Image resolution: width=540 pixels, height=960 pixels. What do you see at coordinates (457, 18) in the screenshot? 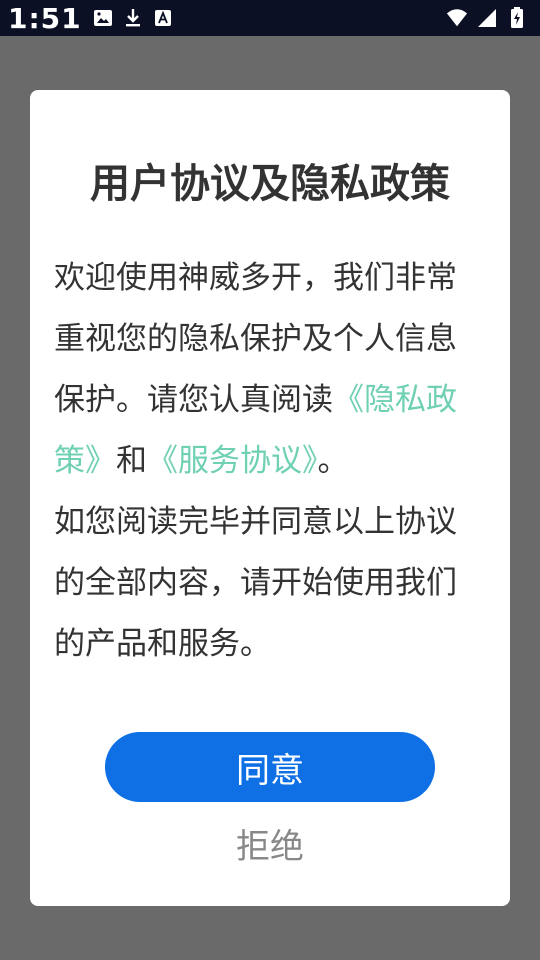
I see `wifi-icon` at bounding box center [457, 18].